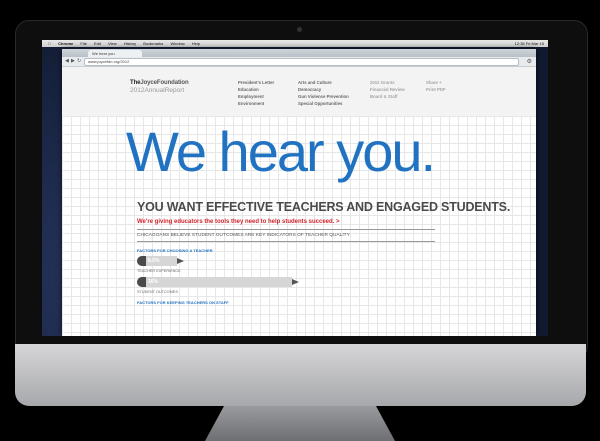 The width and height of the screenshot is (600, 441). I want to click on menubar-item-window: Window, so click(177, 43).